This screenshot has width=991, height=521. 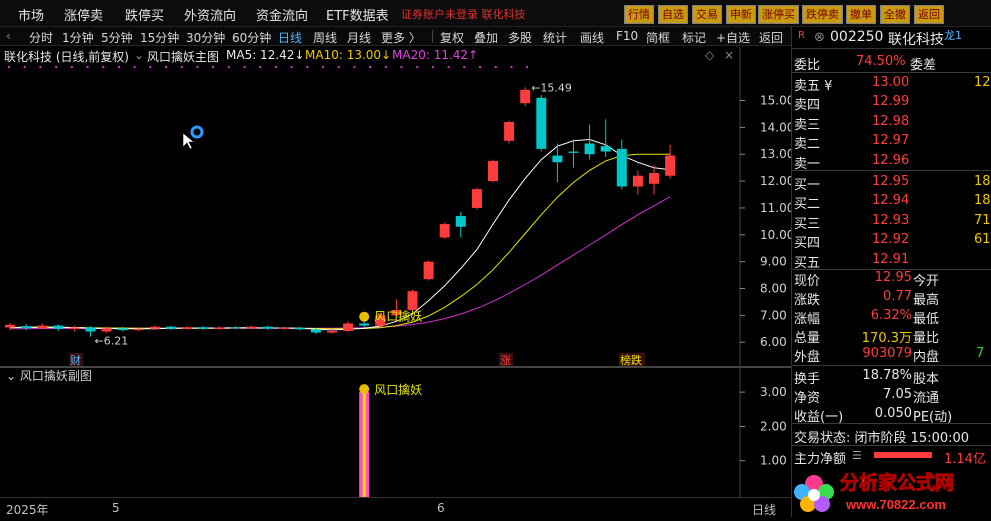 I want to click on bid-price: 12.95, so click(x=891, y=181).